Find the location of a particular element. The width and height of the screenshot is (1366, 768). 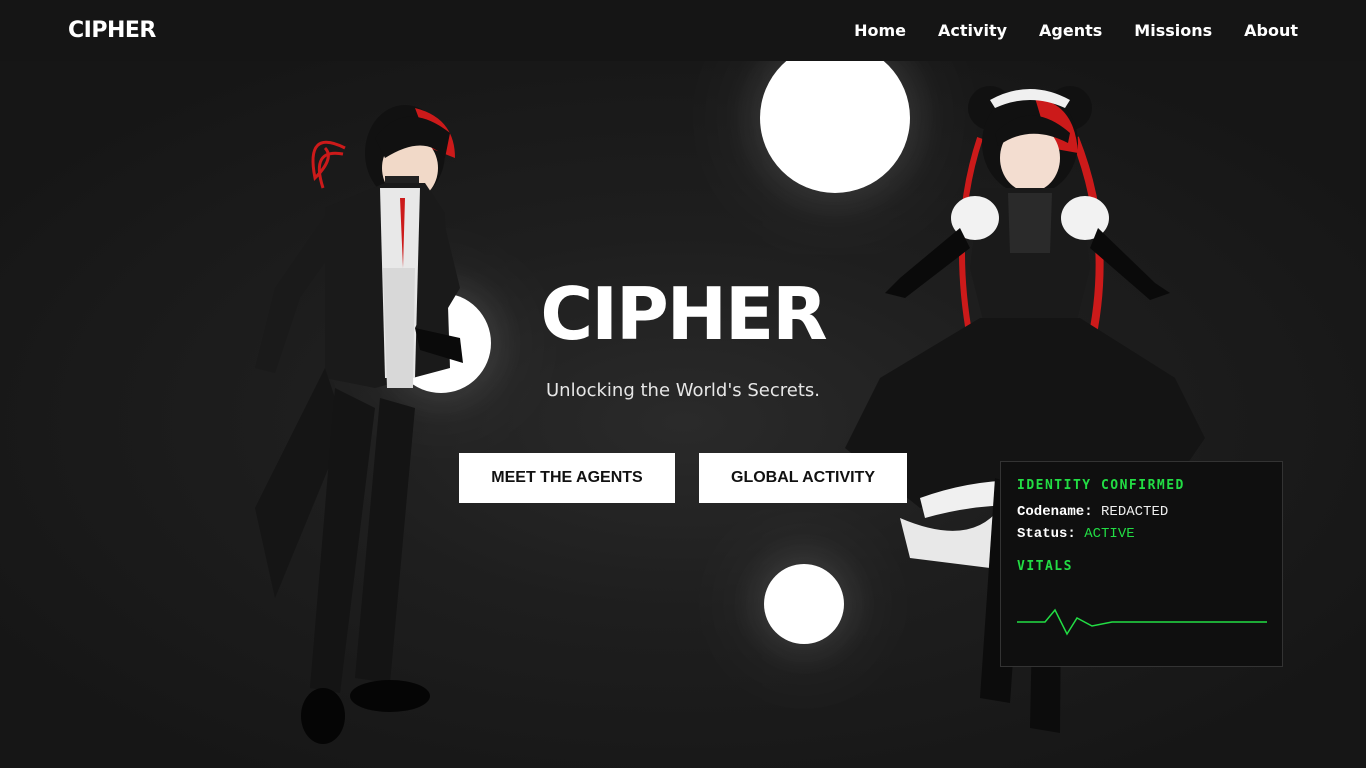

codename-value: REDACTED is located at coordinates (1135, 512).